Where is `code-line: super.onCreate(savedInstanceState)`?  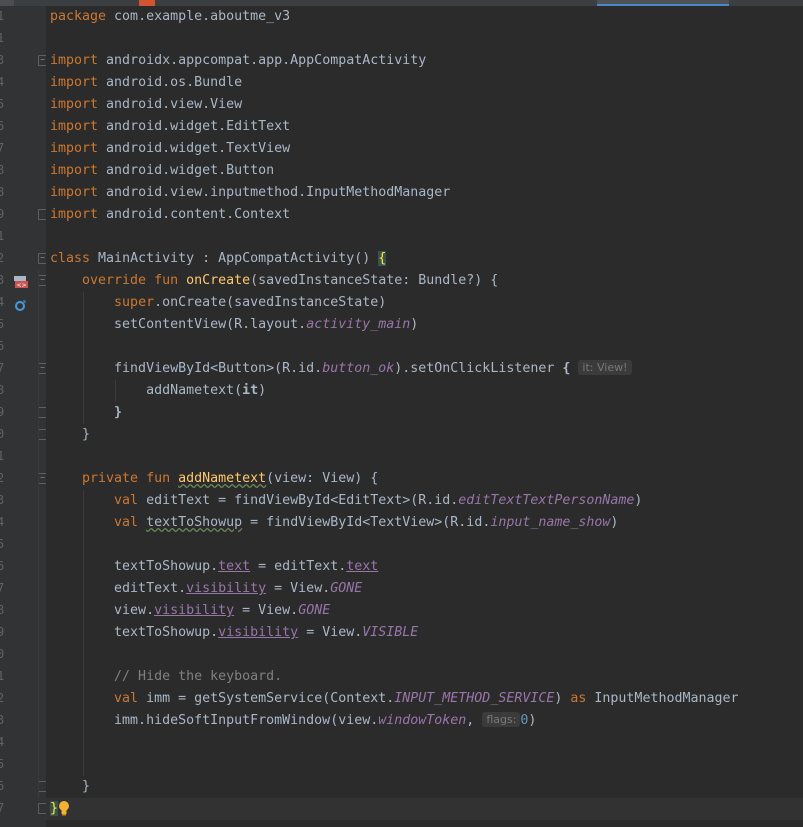
code-line: super.onCreate(savedInstanceState) is located at coordinates (424, 303).